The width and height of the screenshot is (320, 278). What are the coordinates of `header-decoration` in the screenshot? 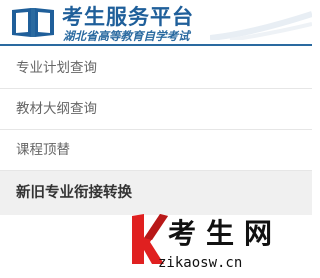 It's located at (261, 25).